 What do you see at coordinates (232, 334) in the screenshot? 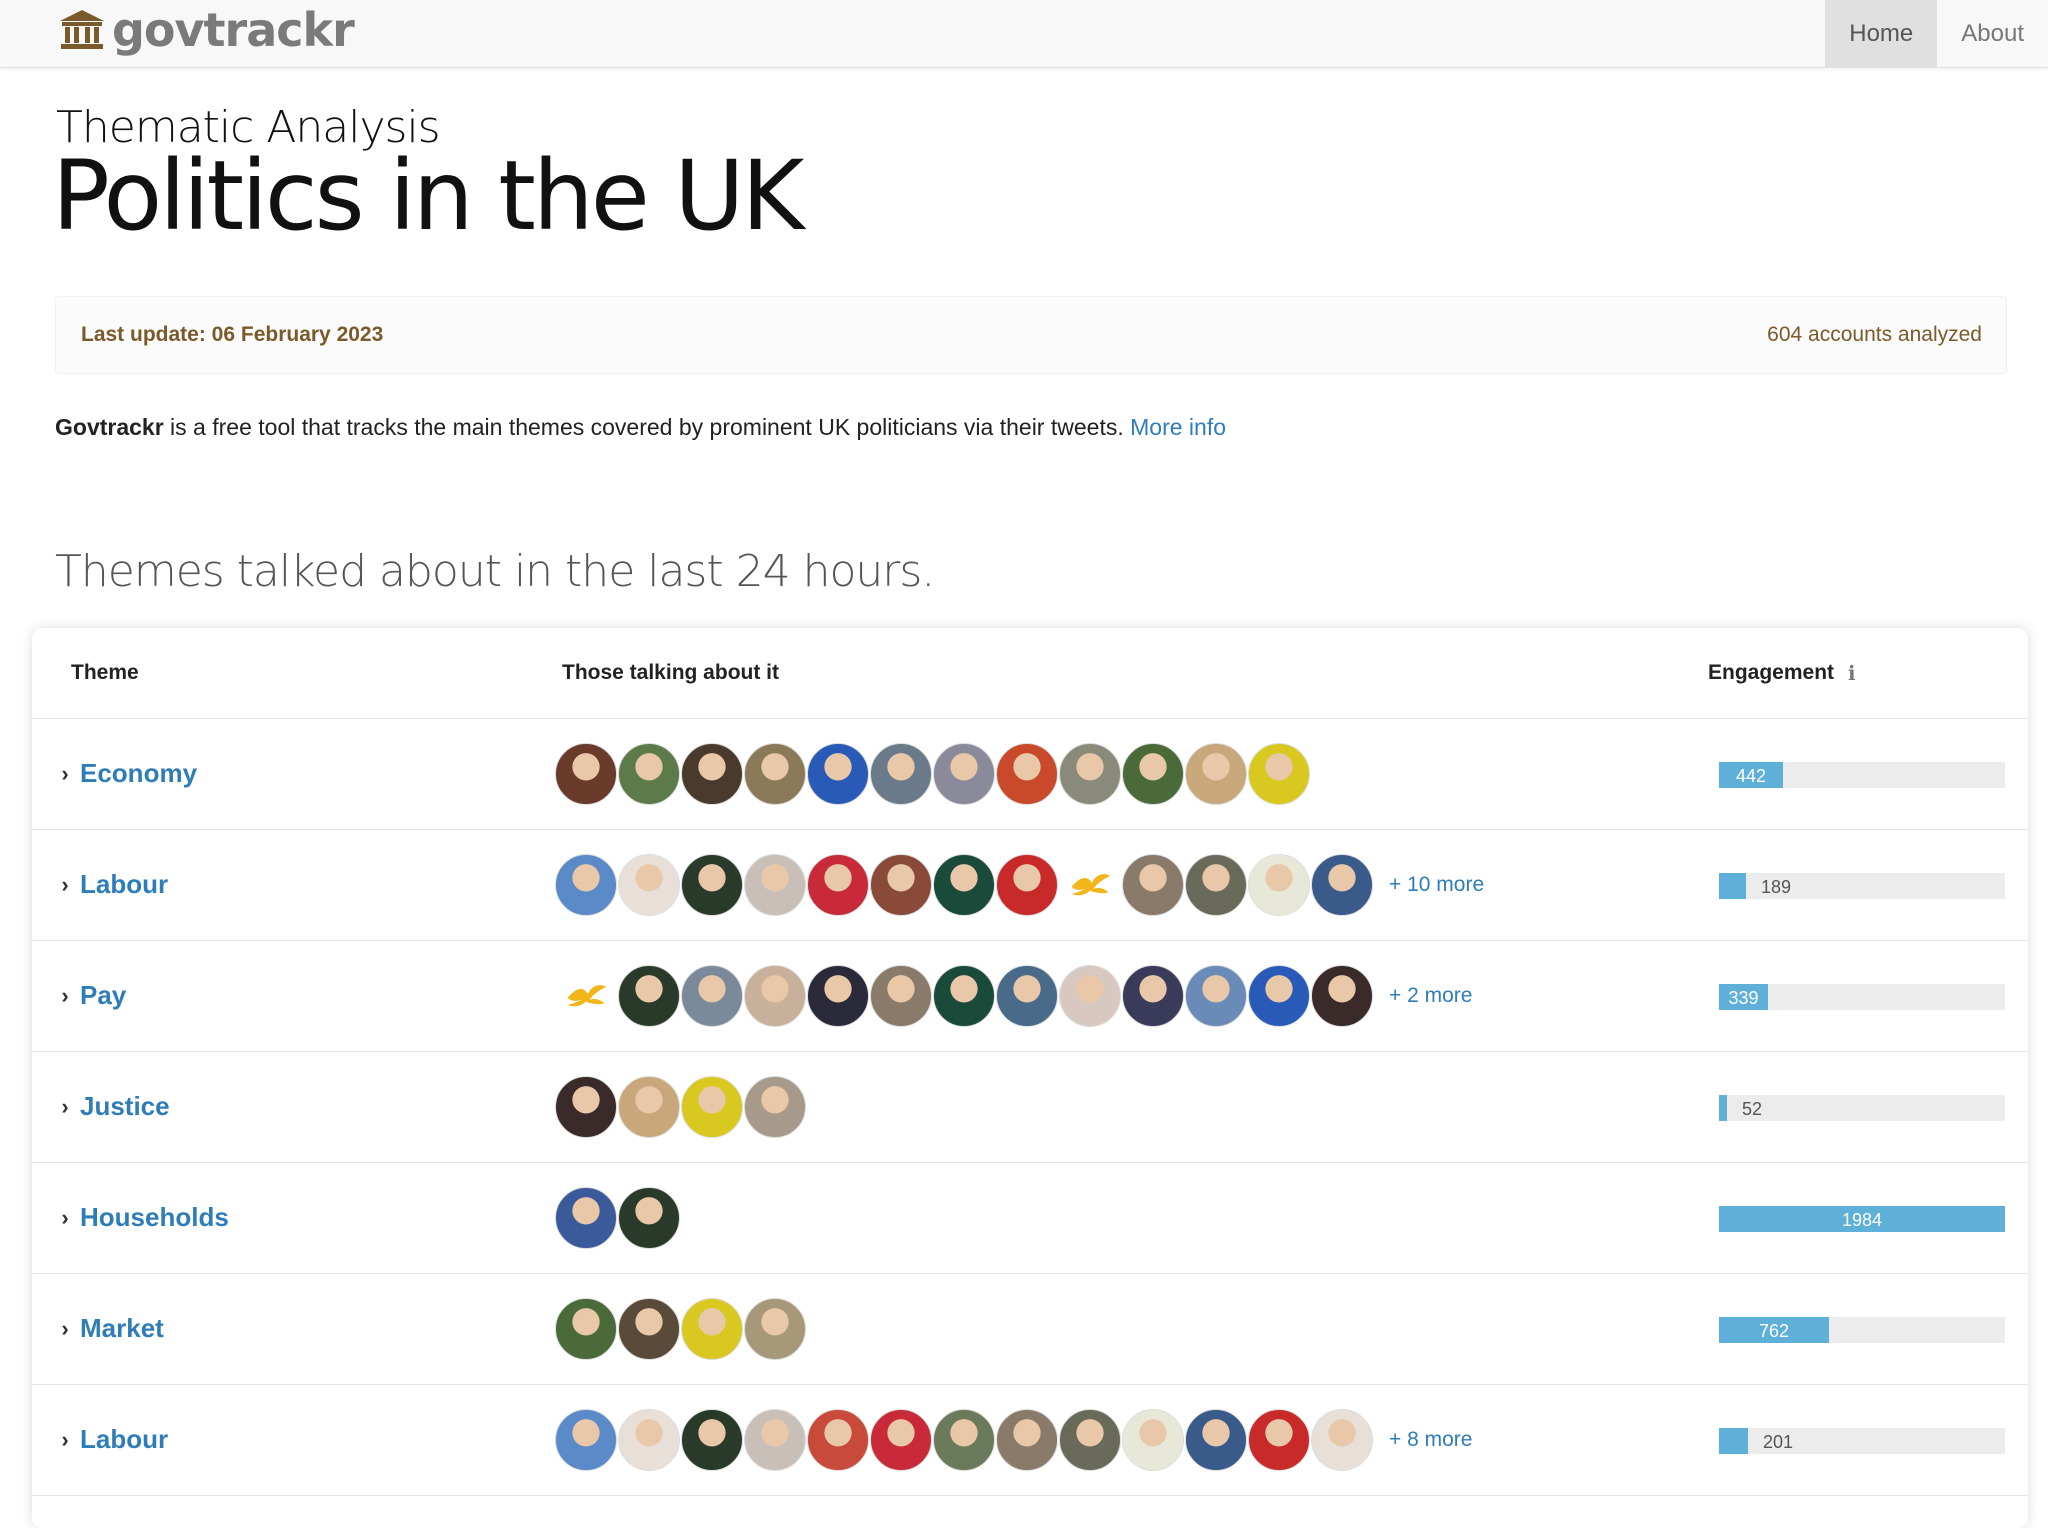
I see `last-update: Last update: 06 February 2023` at bounding box center [232, 334].